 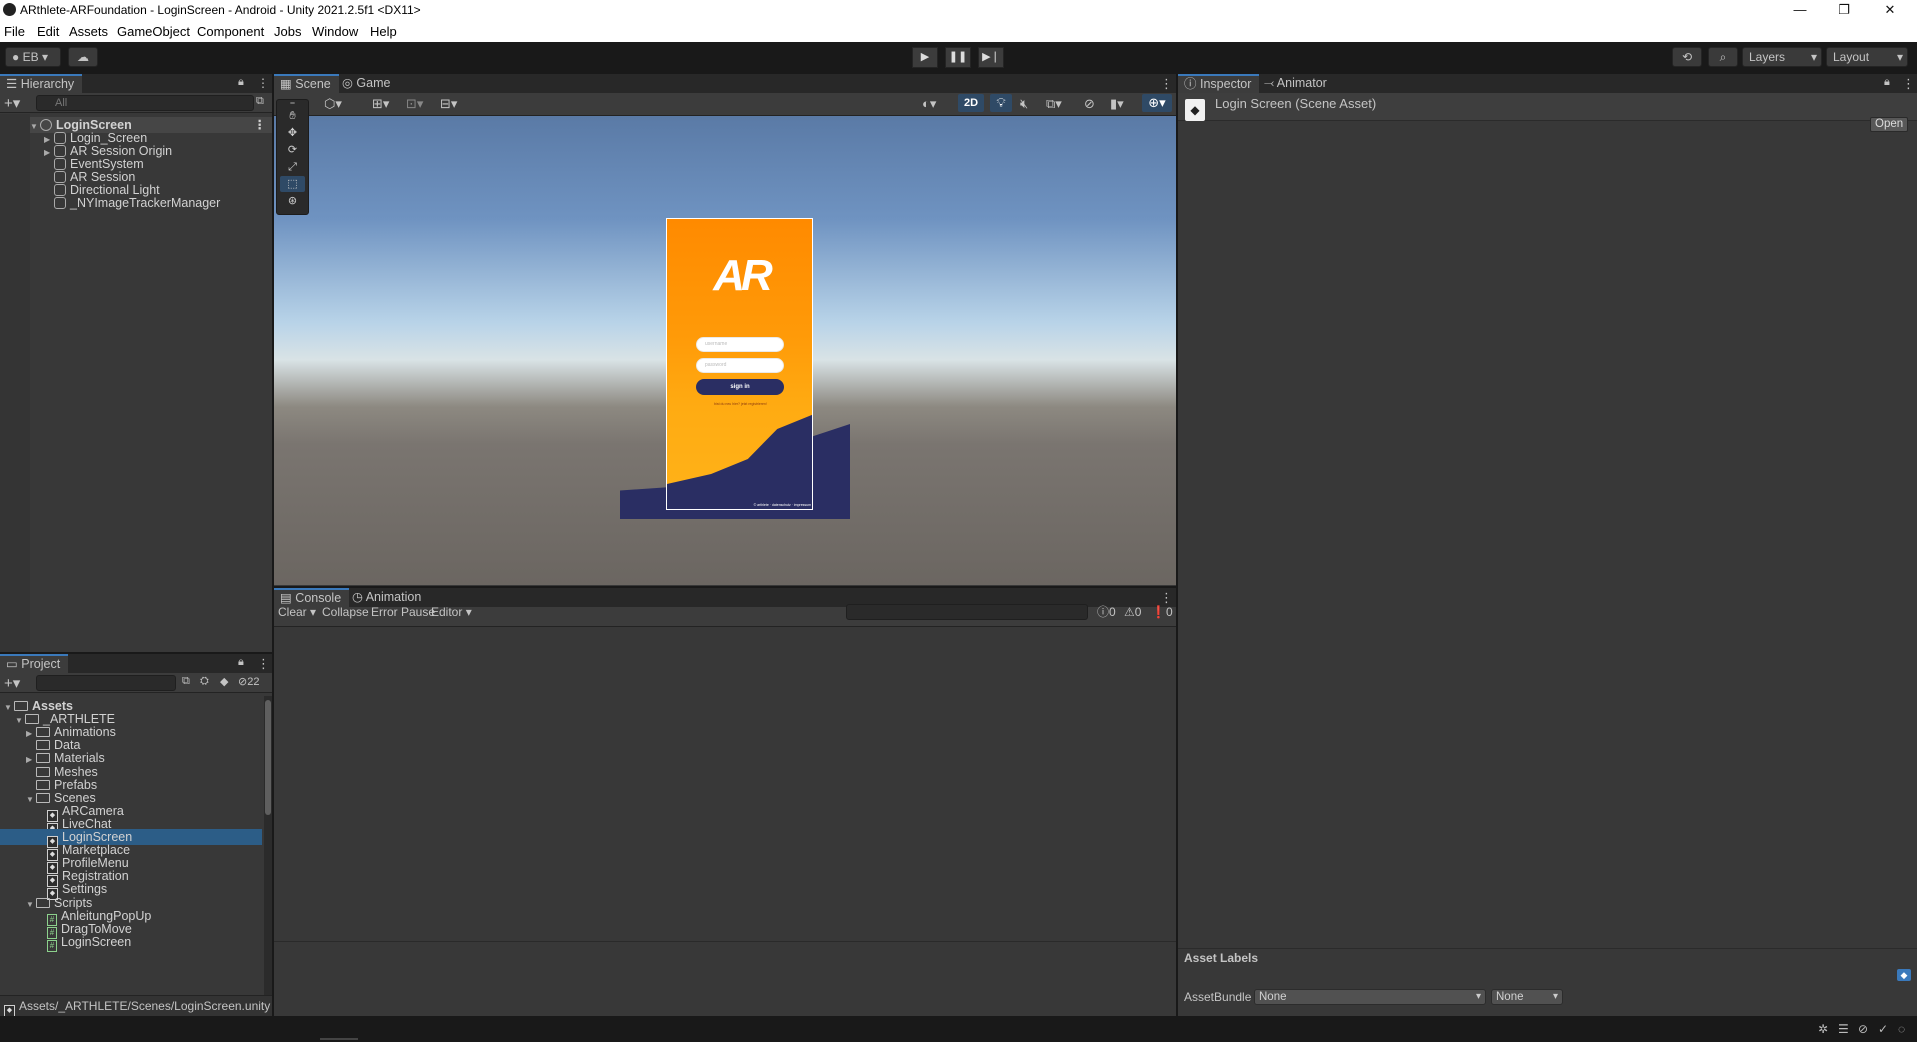 I want to click on asset-bundle-dropdown: None, so click(x=1370, y=997).